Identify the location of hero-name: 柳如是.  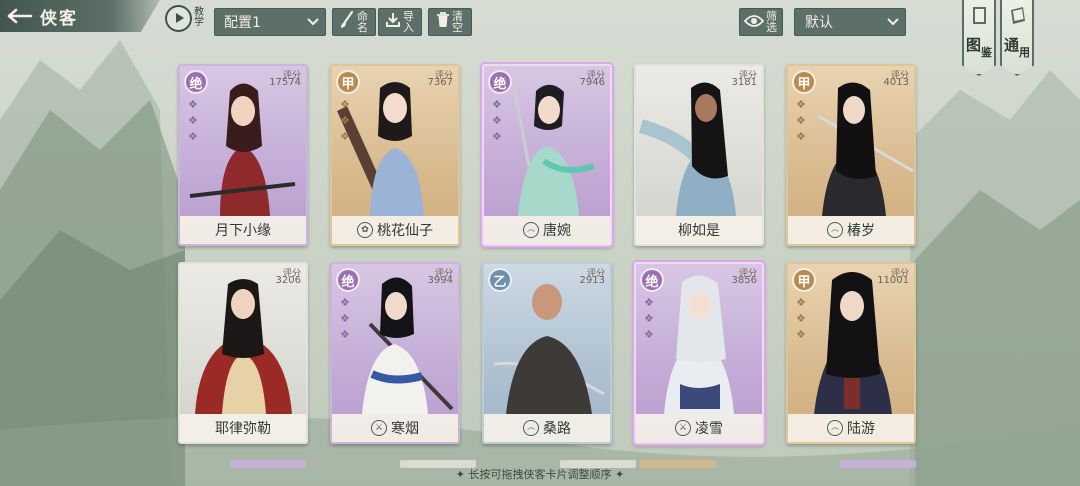
(699, 231).